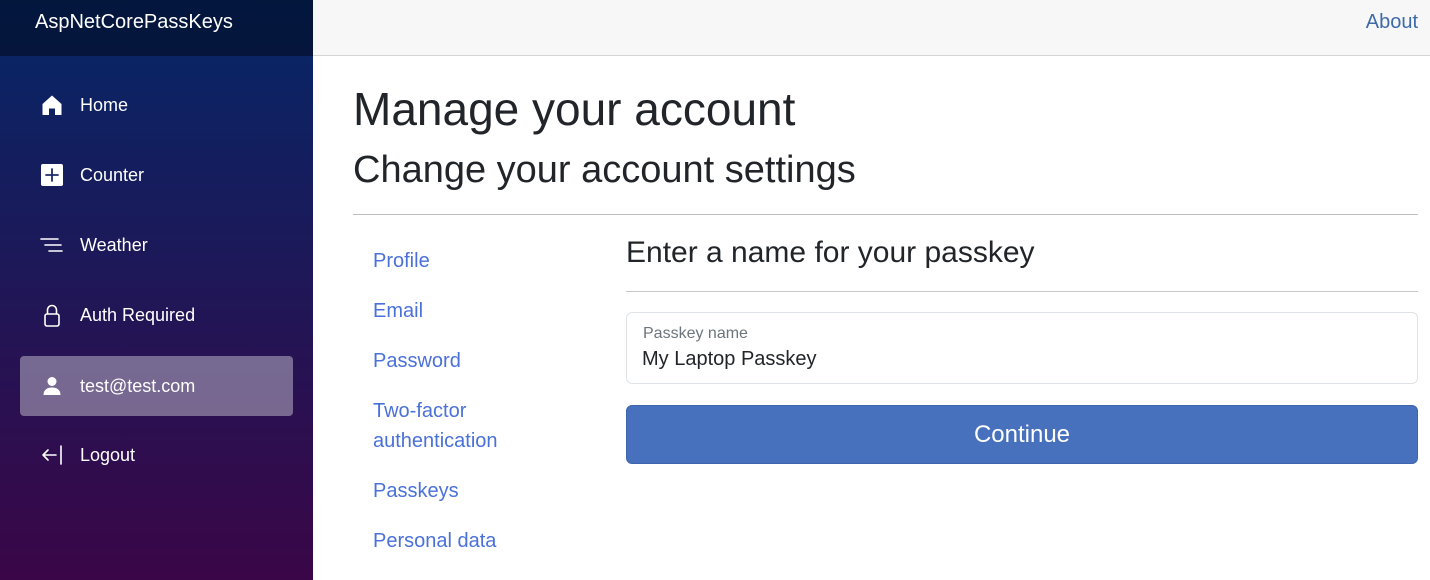 The width and height of the screenshot is (1430, 580). I want to click on about-link: About, so click(1392, 22).